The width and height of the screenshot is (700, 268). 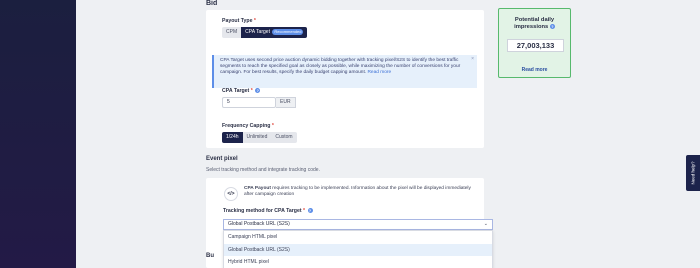 I want to click on cpa-target-label: CPA Target * ?, so click(x=241, y=91).